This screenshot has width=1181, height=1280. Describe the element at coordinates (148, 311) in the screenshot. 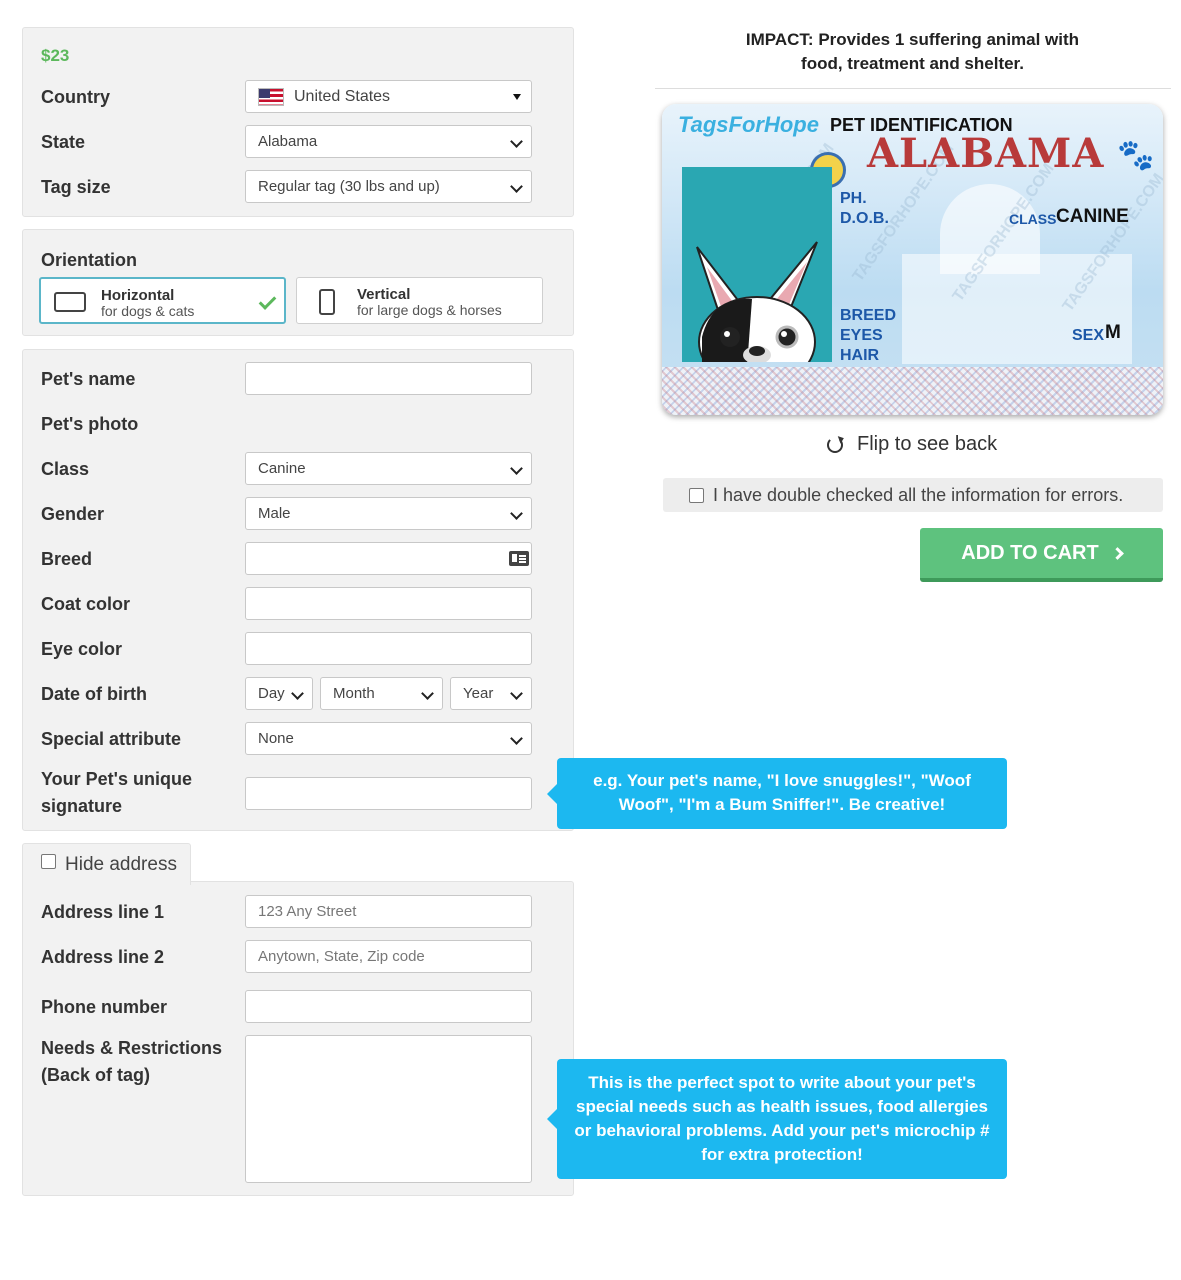

I see `orientation-horizontal-subtitle: for dogs & cats` at that location.